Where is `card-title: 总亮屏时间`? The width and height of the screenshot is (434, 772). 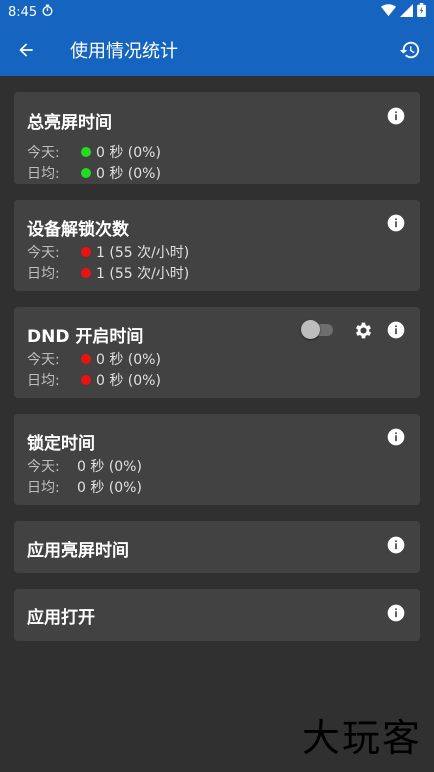 card-title: 总亮屏时间 is located at coordinates (69, 123).